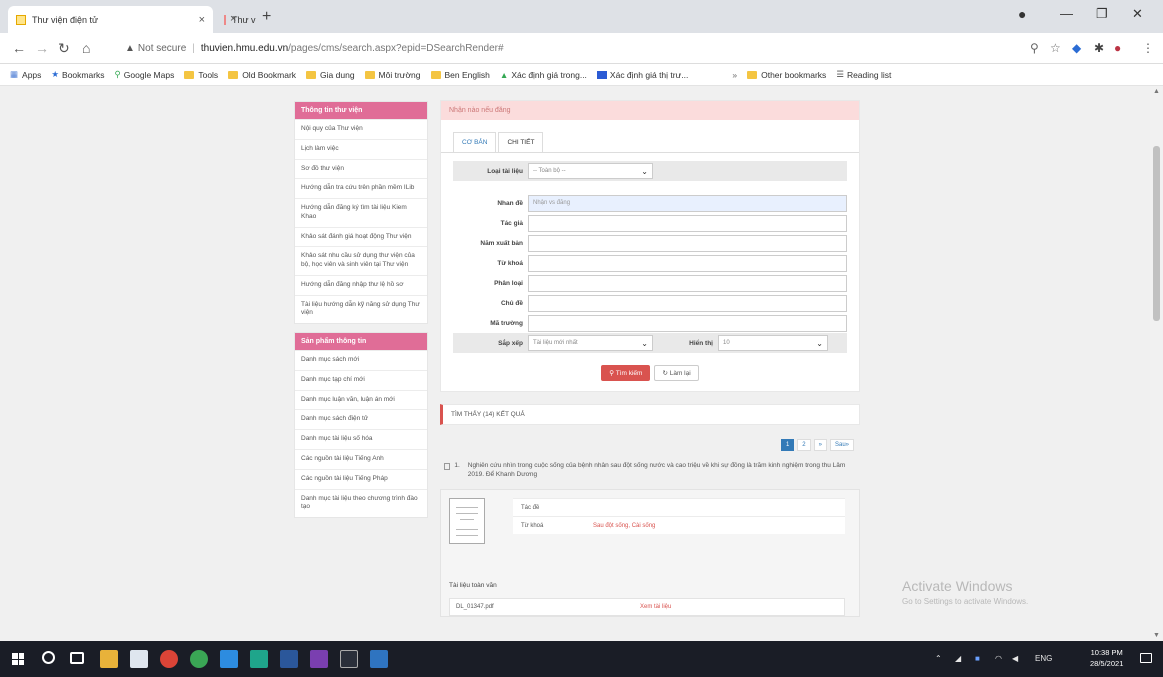 This screenshot has width=1163, height=677. I want to click on subject-input, so click(687, 283).